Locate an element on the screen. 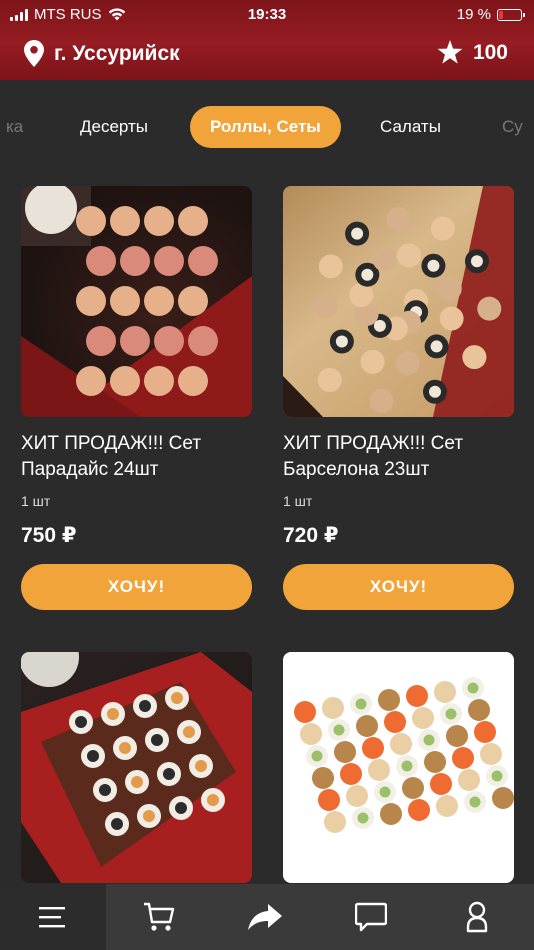 The height and width of the screenshot is (950, 534). nav-share is located at coordinates (265, 917).